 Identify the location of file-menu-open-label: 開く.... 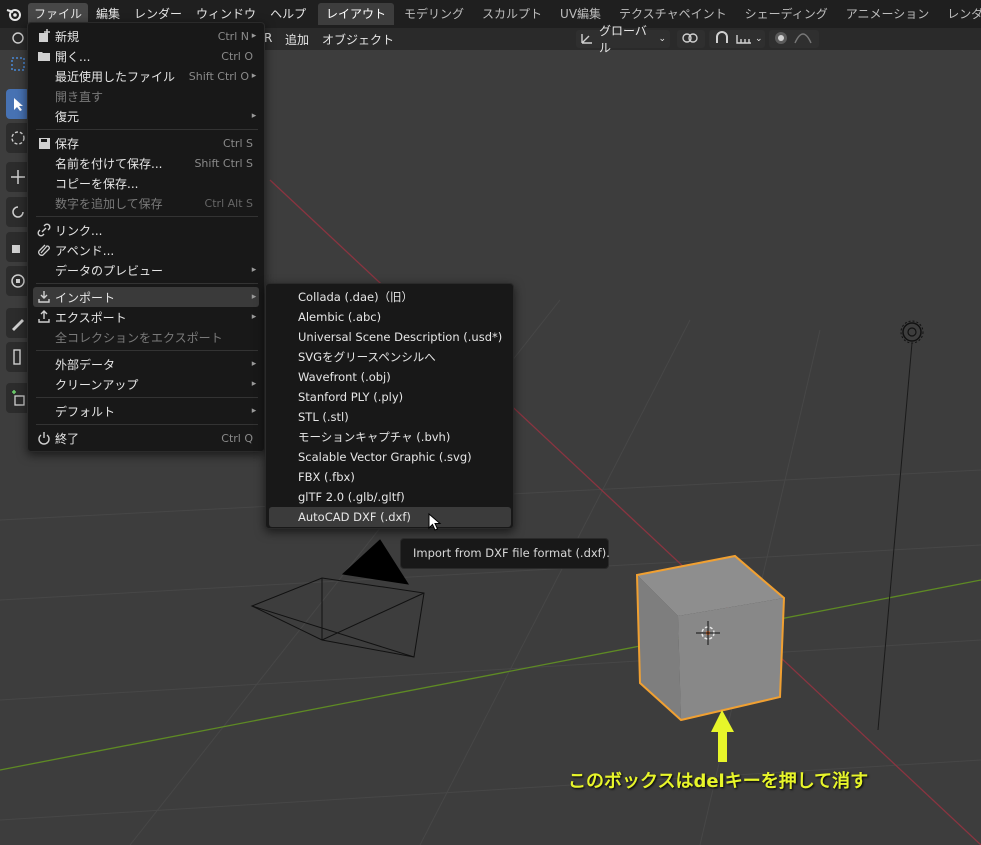
(73, 56).